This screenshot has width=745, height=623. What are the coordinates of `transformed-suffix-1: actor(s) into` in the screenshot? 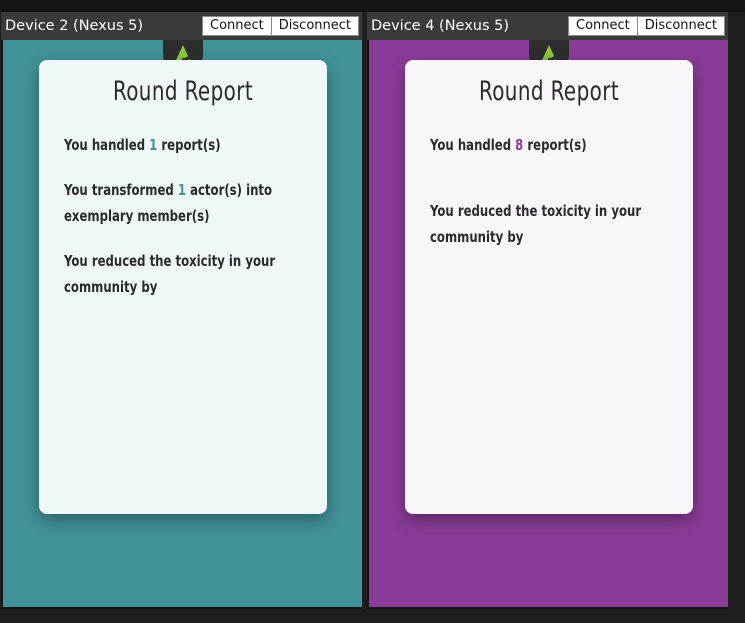 It's located at (231, 190).